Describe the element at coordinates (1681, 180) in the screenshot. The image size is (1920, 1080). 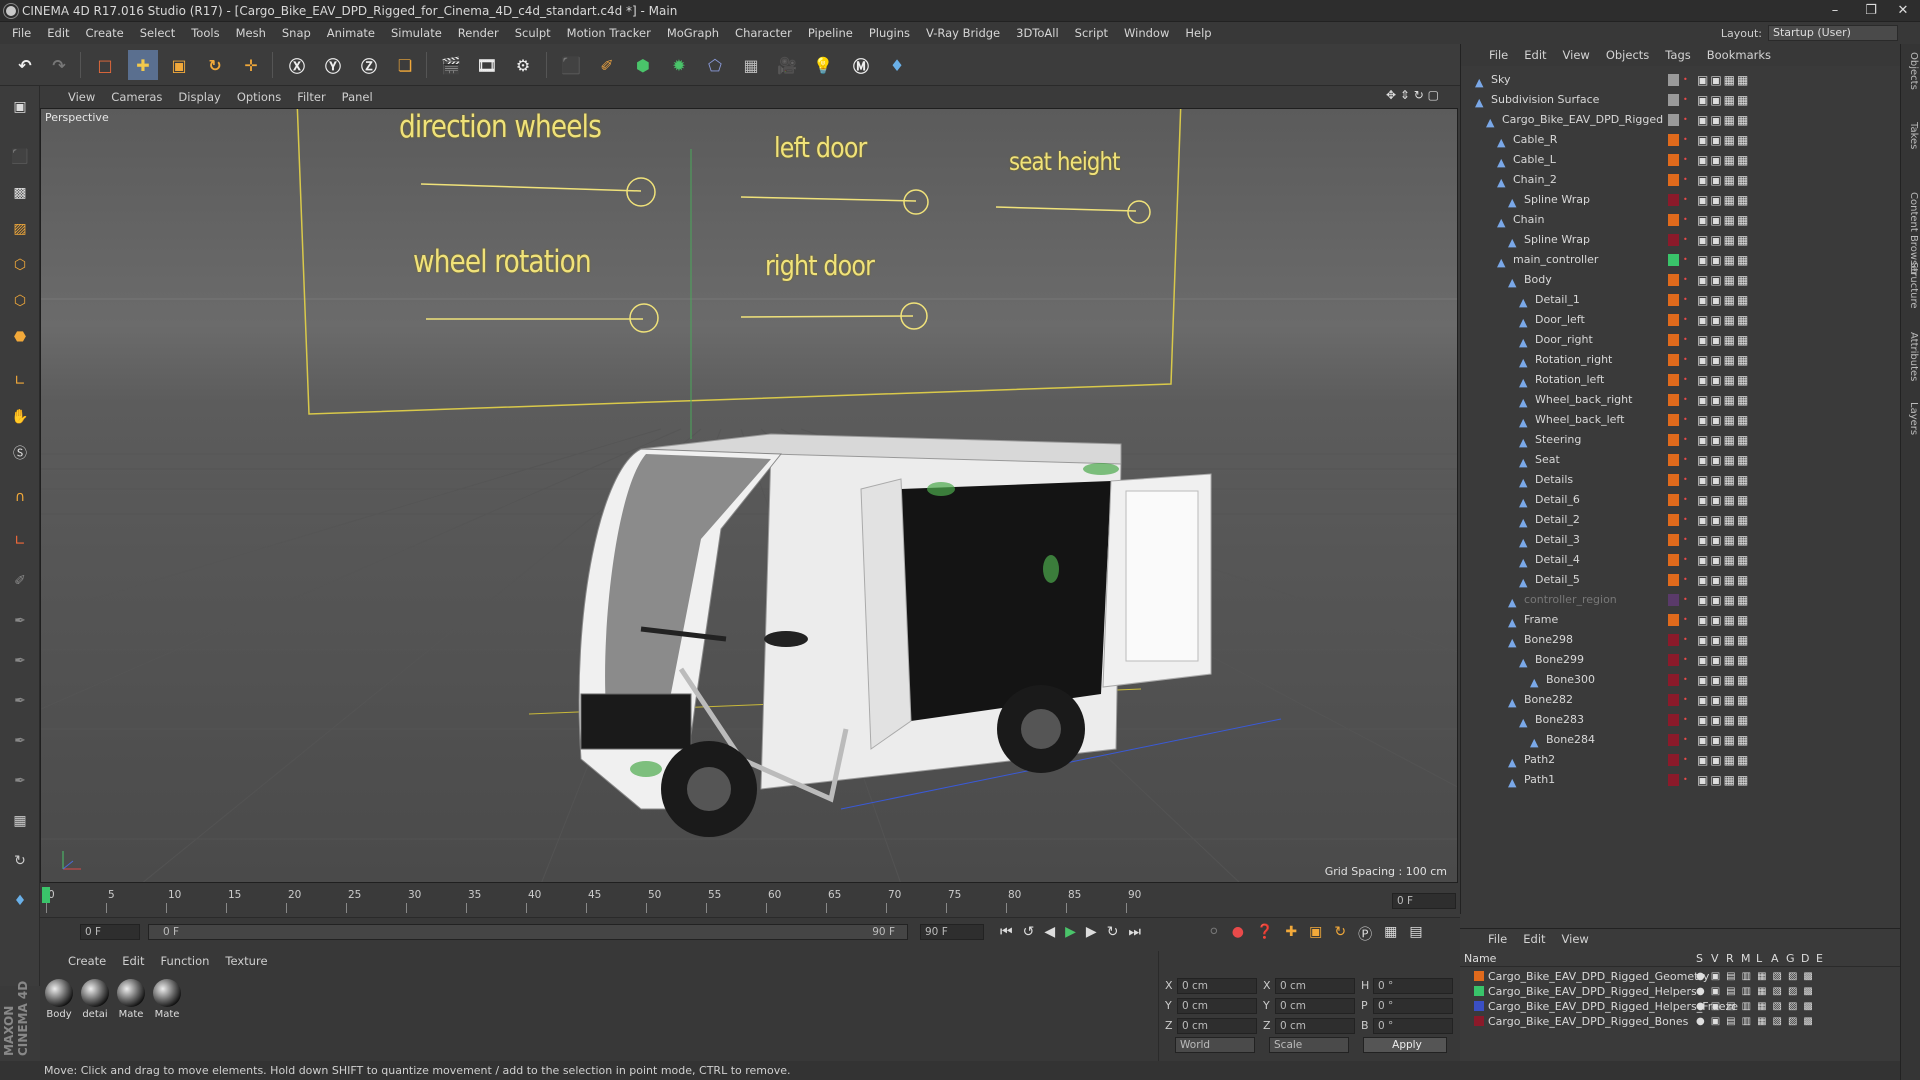
I see `object-row: ▲ Chain_2 • ▣▣▦▦` at that location.